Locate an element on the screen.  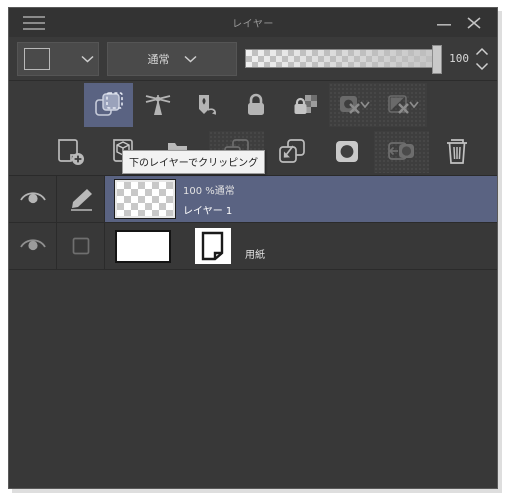
pencil-icon is located at coordinates (81, 200).